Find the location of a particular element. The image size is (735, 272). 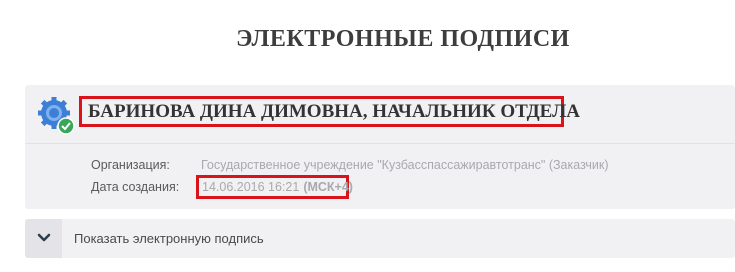

signer-highlight: БАРИНОВА ДИНА ДИМОВНА, НАЧАЛЬНИК ОТДЕЛА is located at coordinates (329, 111).